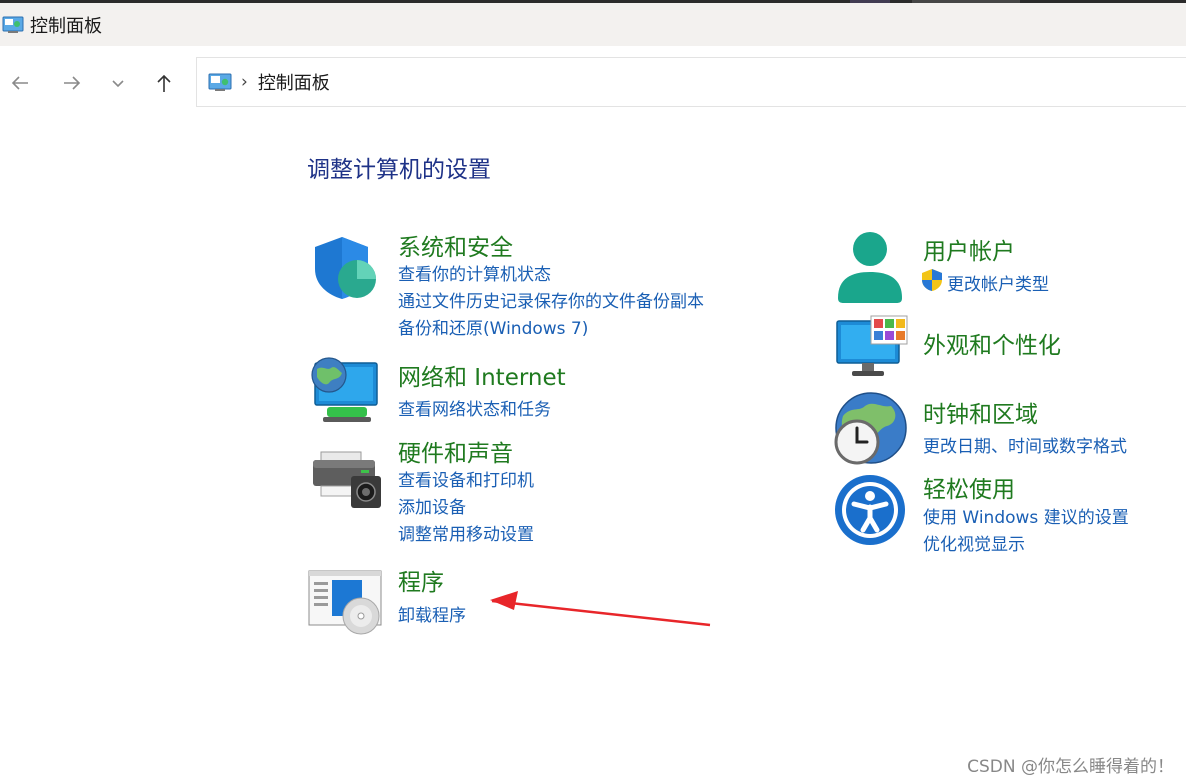 This screenshot has height=783, width=1186. I want to click on link-recommended-settings: 使用 Windows 建议的设置, so click(1026, 515).